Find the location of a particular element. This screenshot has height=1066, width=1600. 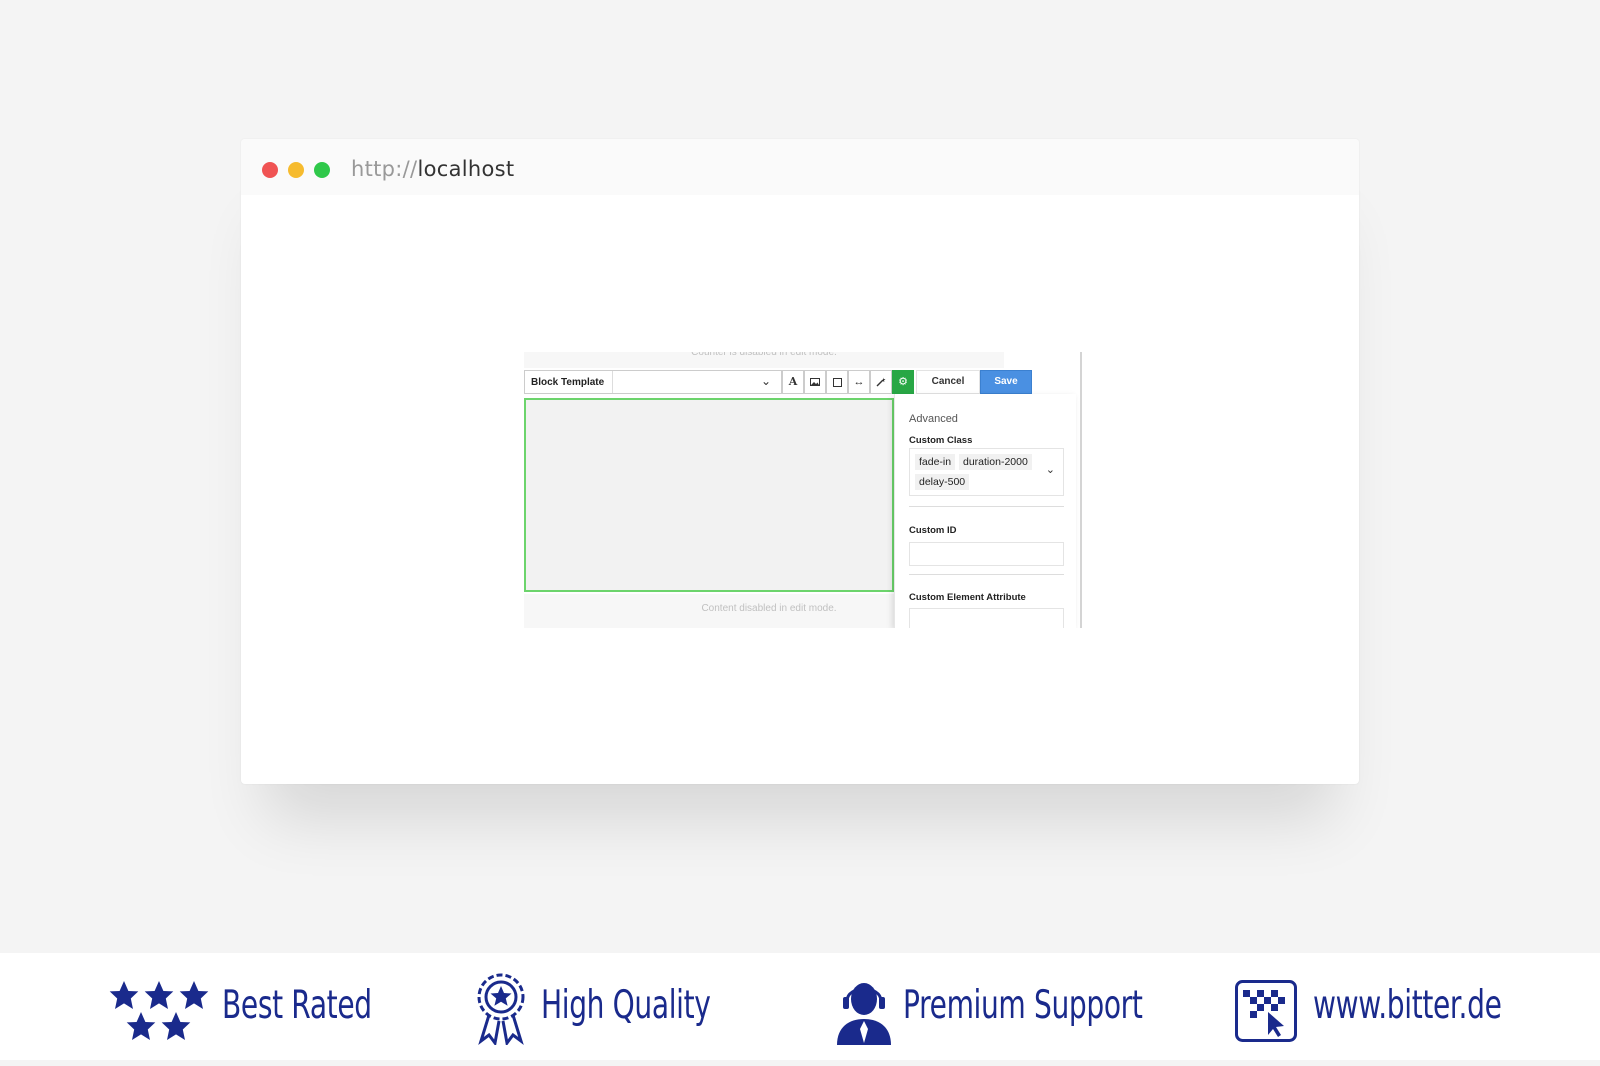

award-ribbon-icon is located at coordinates (501, 1009).